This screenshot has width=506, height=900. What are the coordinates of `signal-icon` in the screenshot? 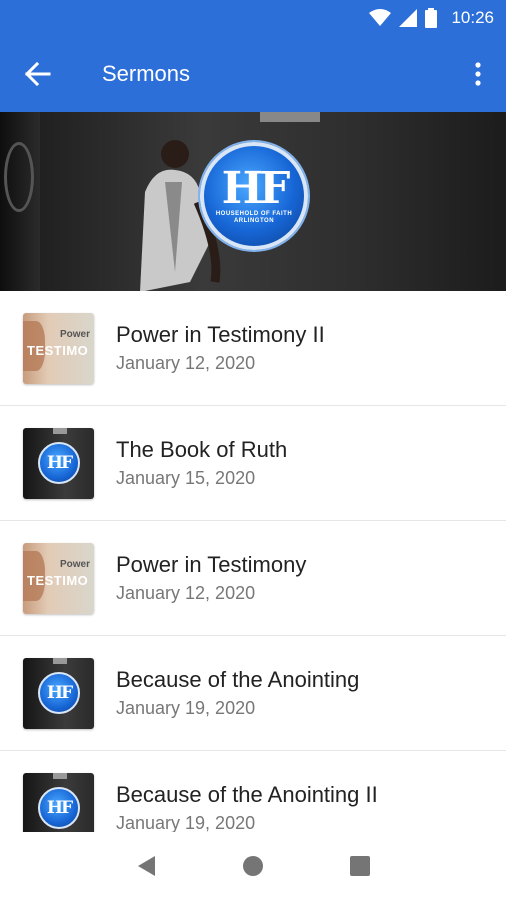 It's located at (408, 18).